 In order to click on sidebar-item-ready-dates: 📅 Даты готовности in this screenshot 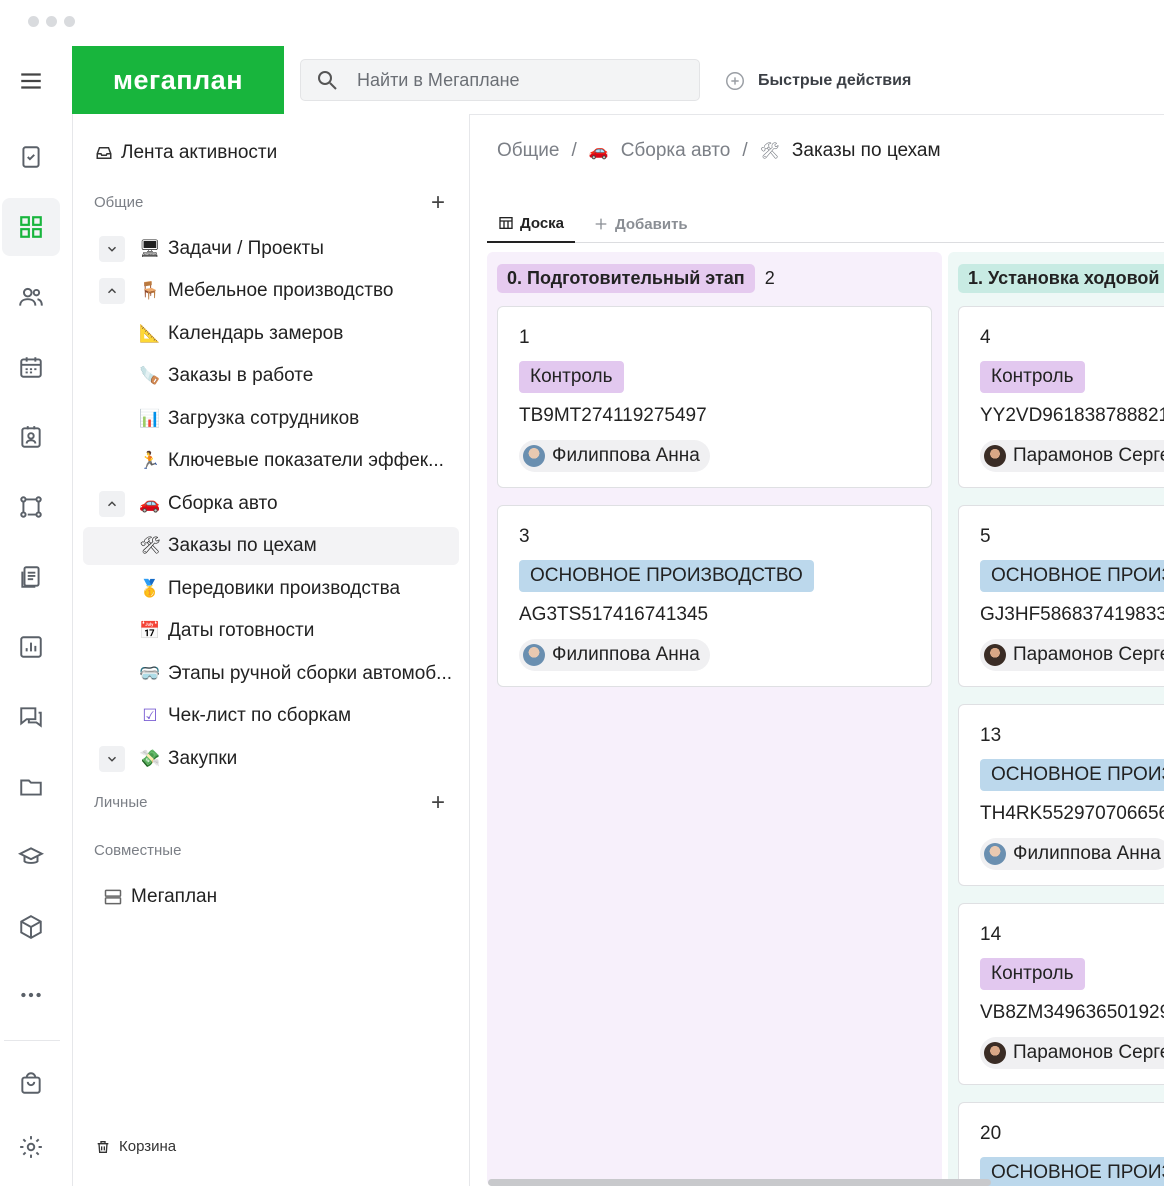, I will do `click(271, 631)`.